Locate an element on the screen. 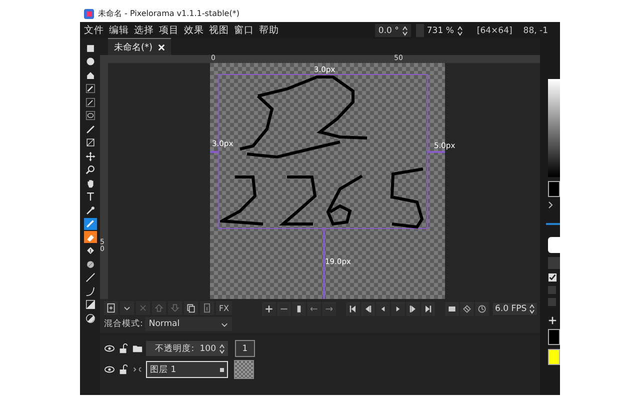 The width and height of the screenshot is (640, 400). menu-item: 效果 is located at coordinates (194, 30).